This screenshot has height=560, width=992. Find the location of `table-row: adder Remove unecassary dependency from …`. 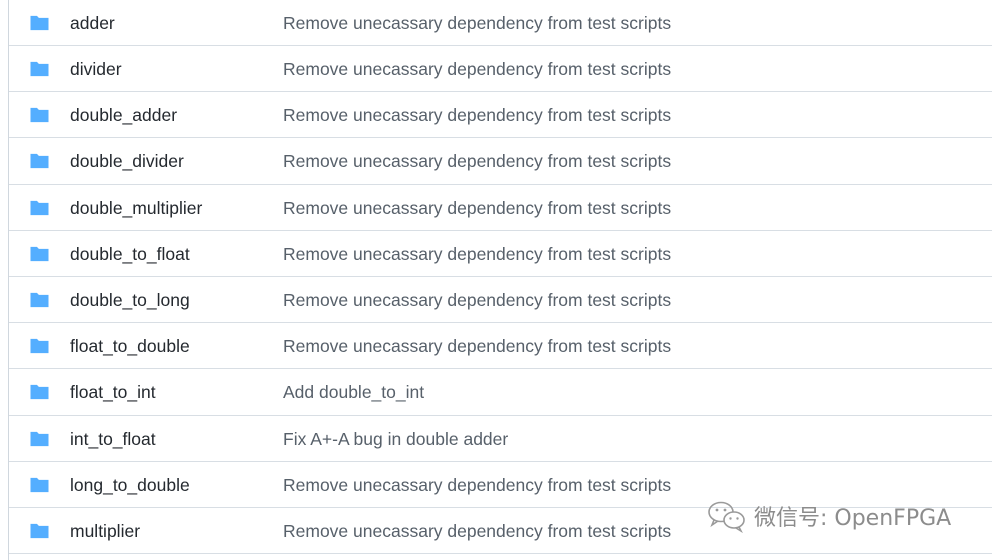

table-row: adder Remove unecassary dependency from … is located at coordinates (500, 23).